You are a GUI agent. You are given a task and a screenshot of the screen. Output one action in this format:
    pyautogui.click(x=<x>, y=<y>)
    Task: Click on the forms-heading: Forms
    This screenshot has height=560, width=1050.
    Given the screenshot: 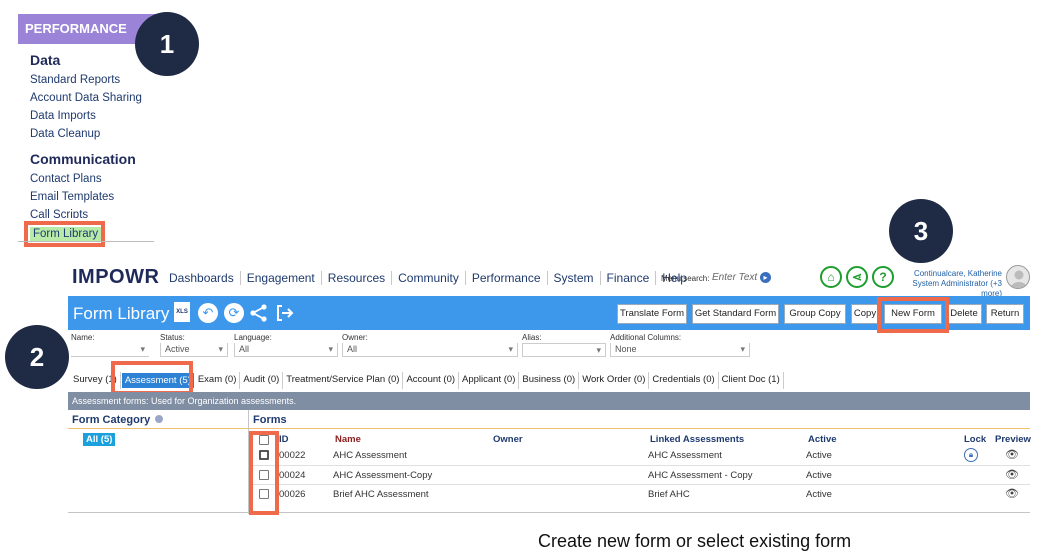 What is the action you would take?
    pyautogui.click(x=270, y=420)
    